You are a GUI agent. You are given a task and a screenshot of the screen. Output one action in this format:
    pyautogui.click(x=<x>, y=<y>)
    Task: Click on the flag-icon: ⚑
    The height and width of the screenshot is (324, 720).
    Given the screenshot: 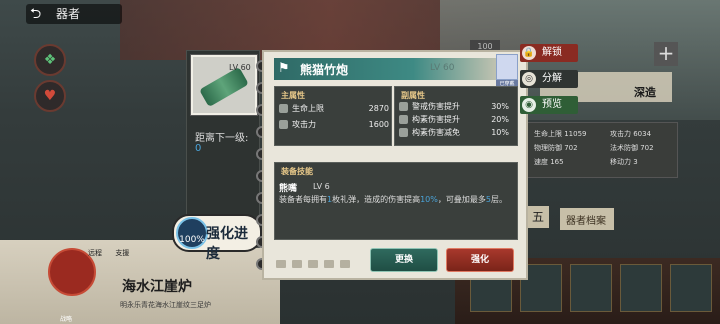 What is the action you would take?
    pyautogui.click(x=284, y=68)
    